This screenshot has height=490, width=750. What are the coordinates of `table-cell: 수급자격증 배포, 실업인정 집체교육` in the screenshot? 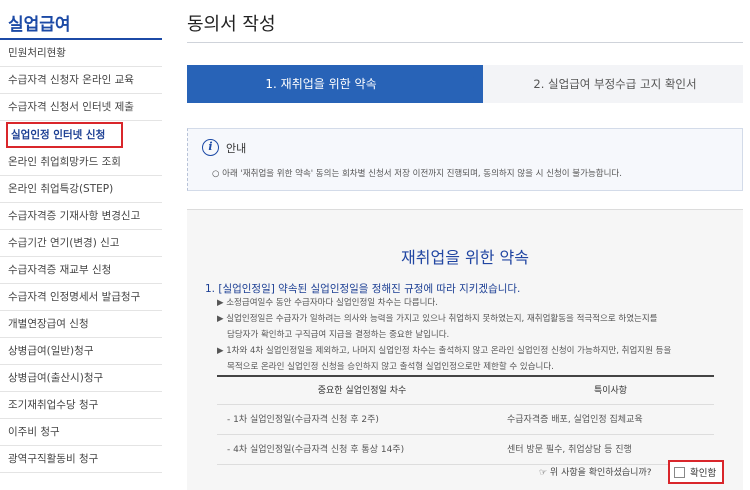 It's located at (575, 420).